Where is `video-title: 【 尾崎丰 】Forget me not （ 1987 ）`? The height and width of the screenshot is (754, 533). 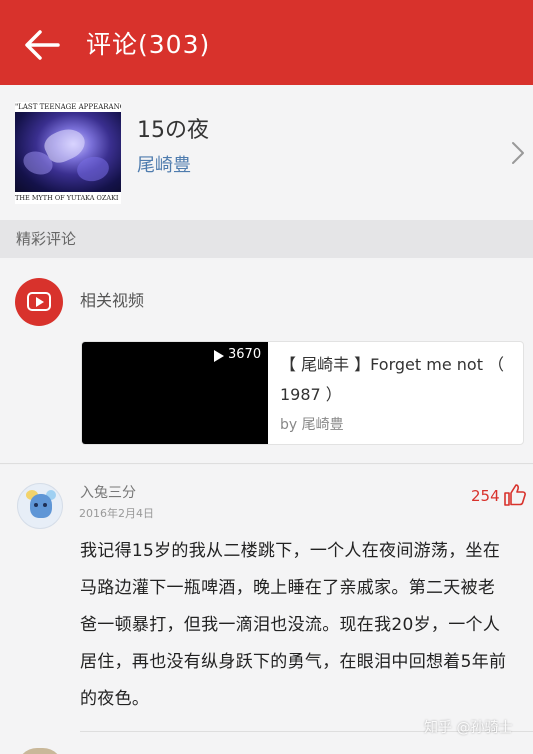 video-title: 【 尾崎丰 】Forget me not （ 1987 ） is located at coordinates (392, 379).